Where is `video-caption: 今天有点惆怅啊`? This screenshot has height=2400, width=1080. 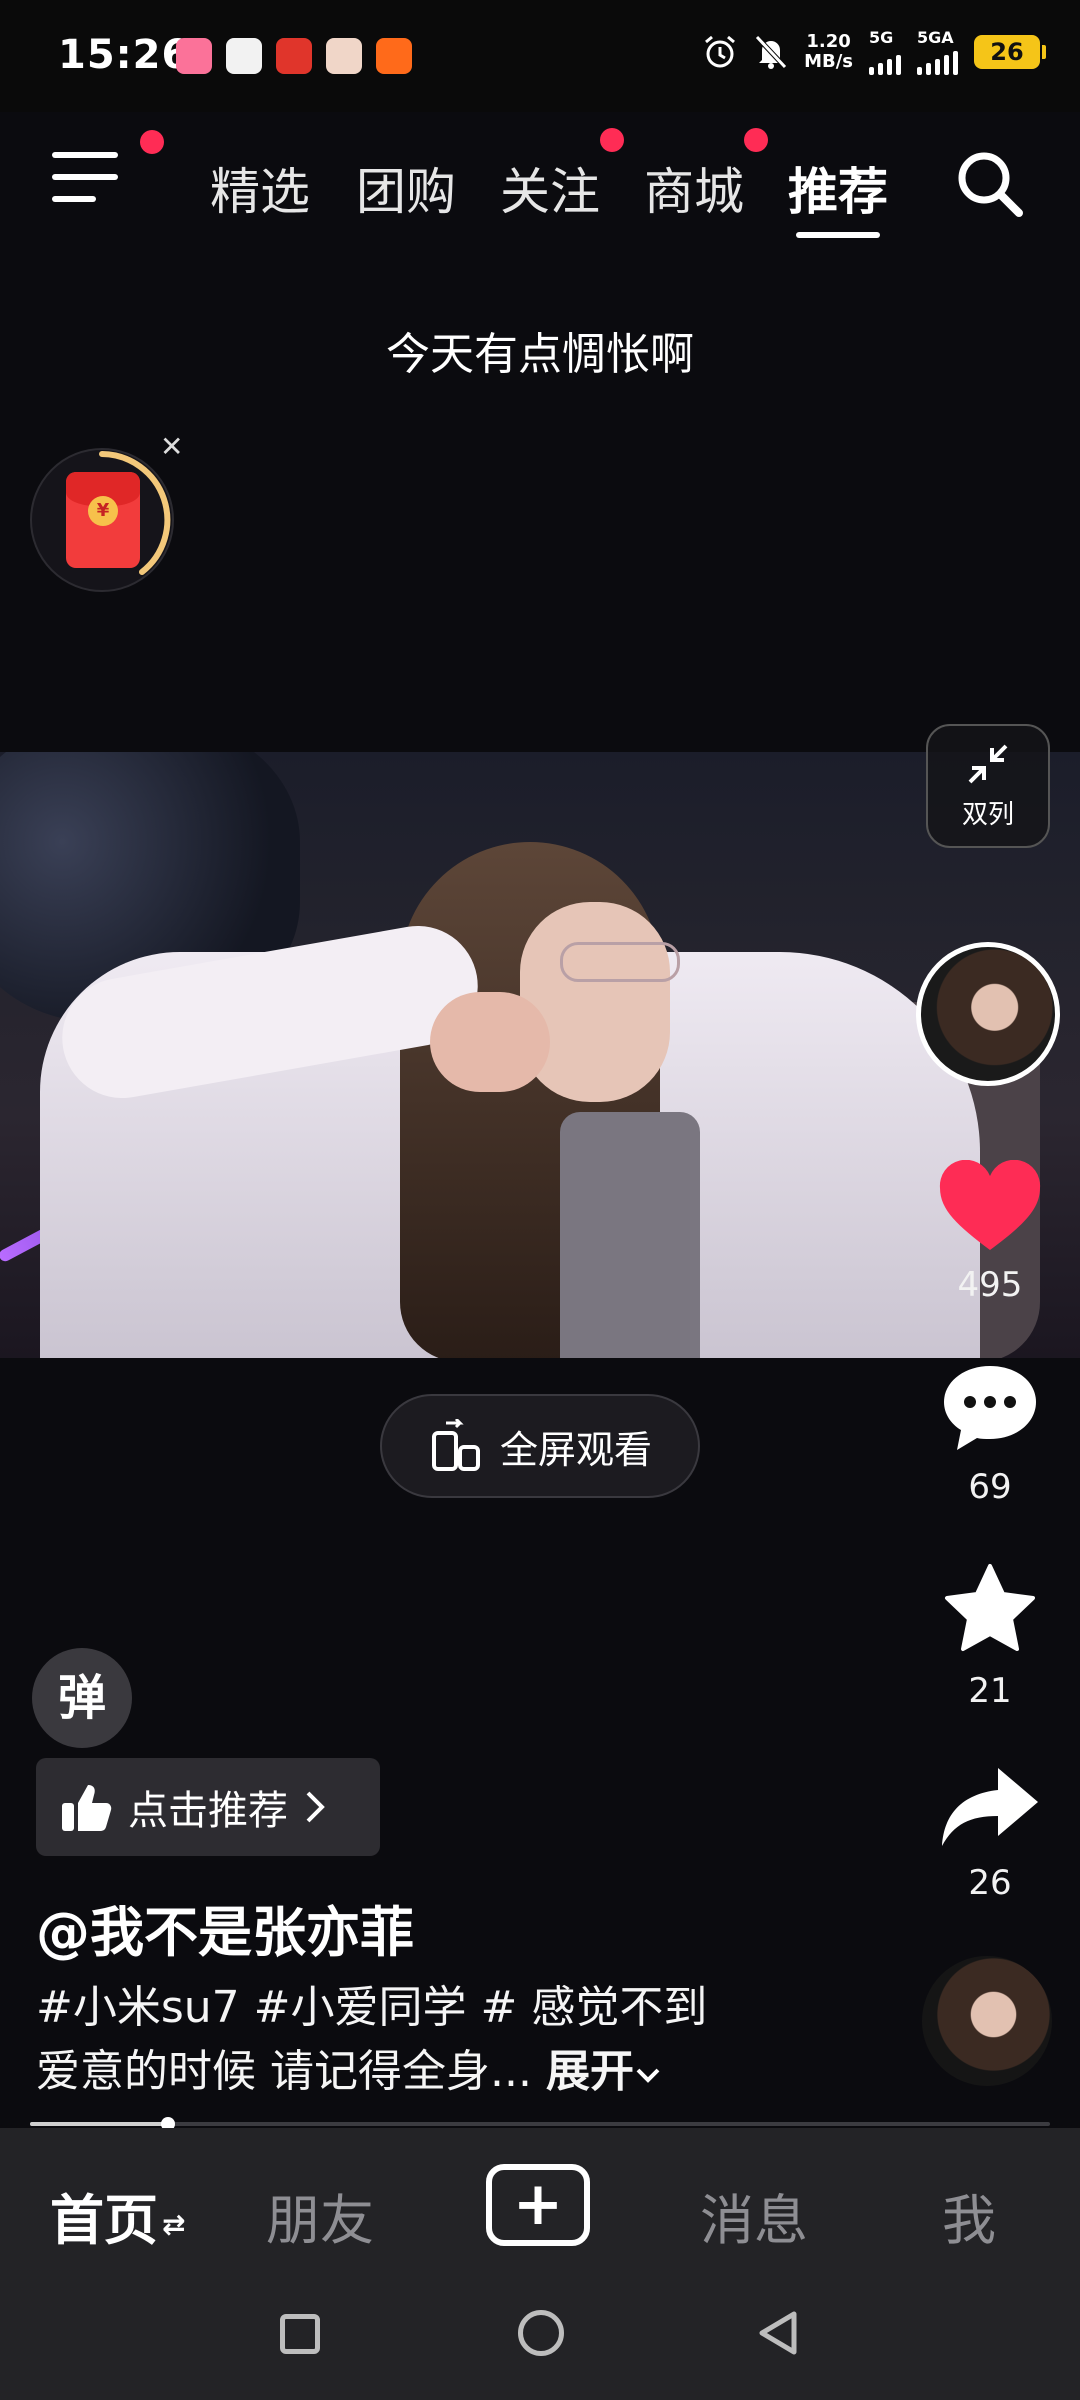 video-caption: 今天有点惆怅啊 is located at coordinates (540, 354).